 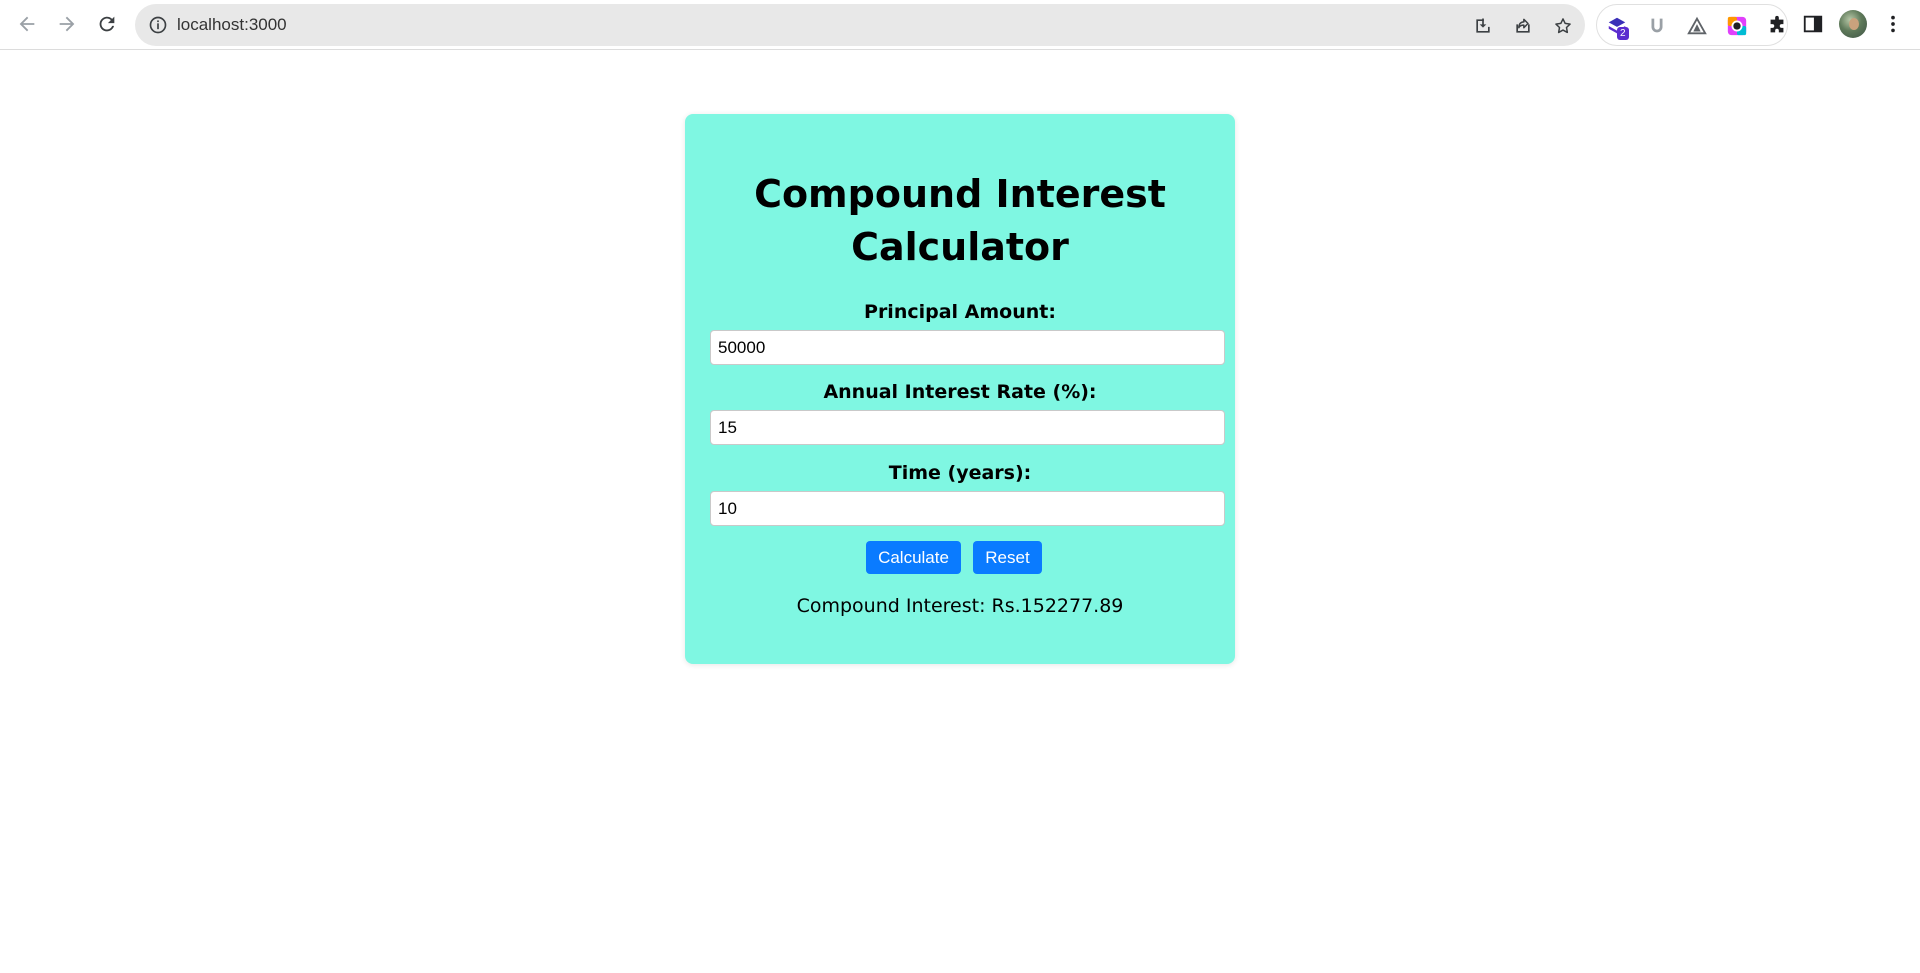 What do you see at coordinates (960, 392) in the screenshot?
I see `interest-rate-label: Annual Interest Rate (%):` at bounding box center [960, 392].